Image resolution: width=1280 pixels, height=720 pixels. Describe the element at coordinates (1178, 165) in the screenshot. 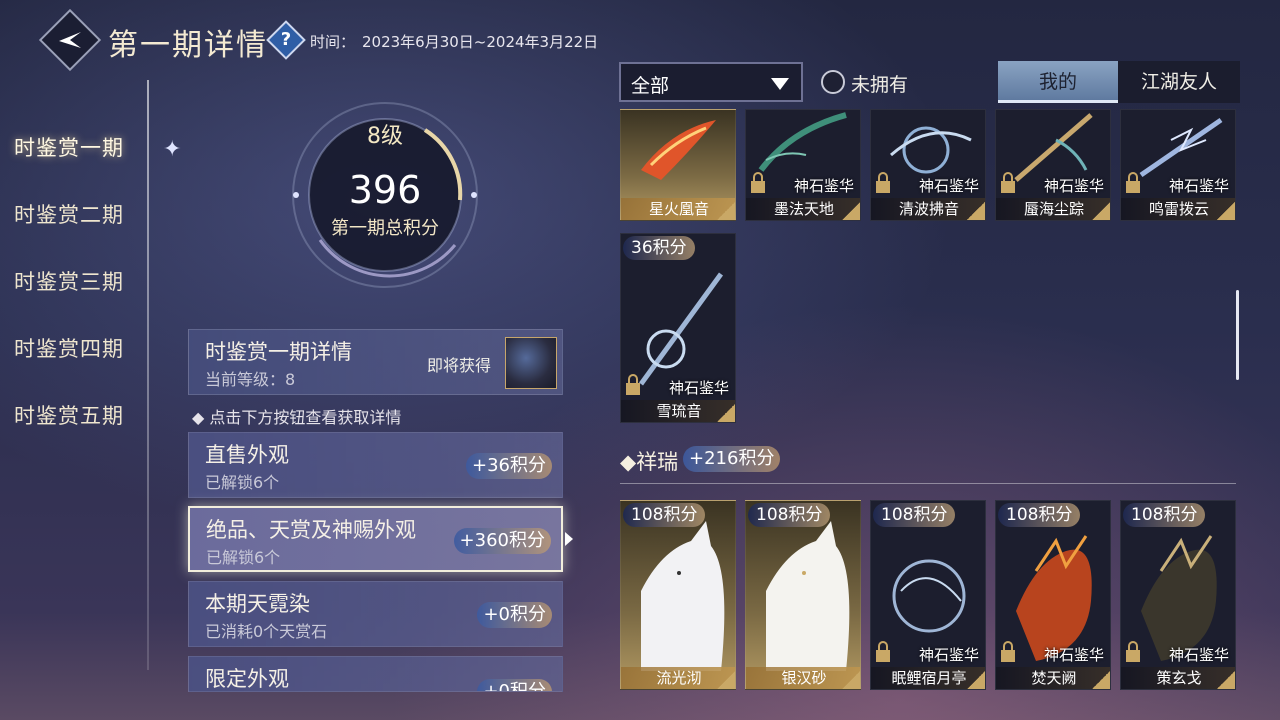

I see `item-card: 神石鉴华 鸣雷拨云` at that location.